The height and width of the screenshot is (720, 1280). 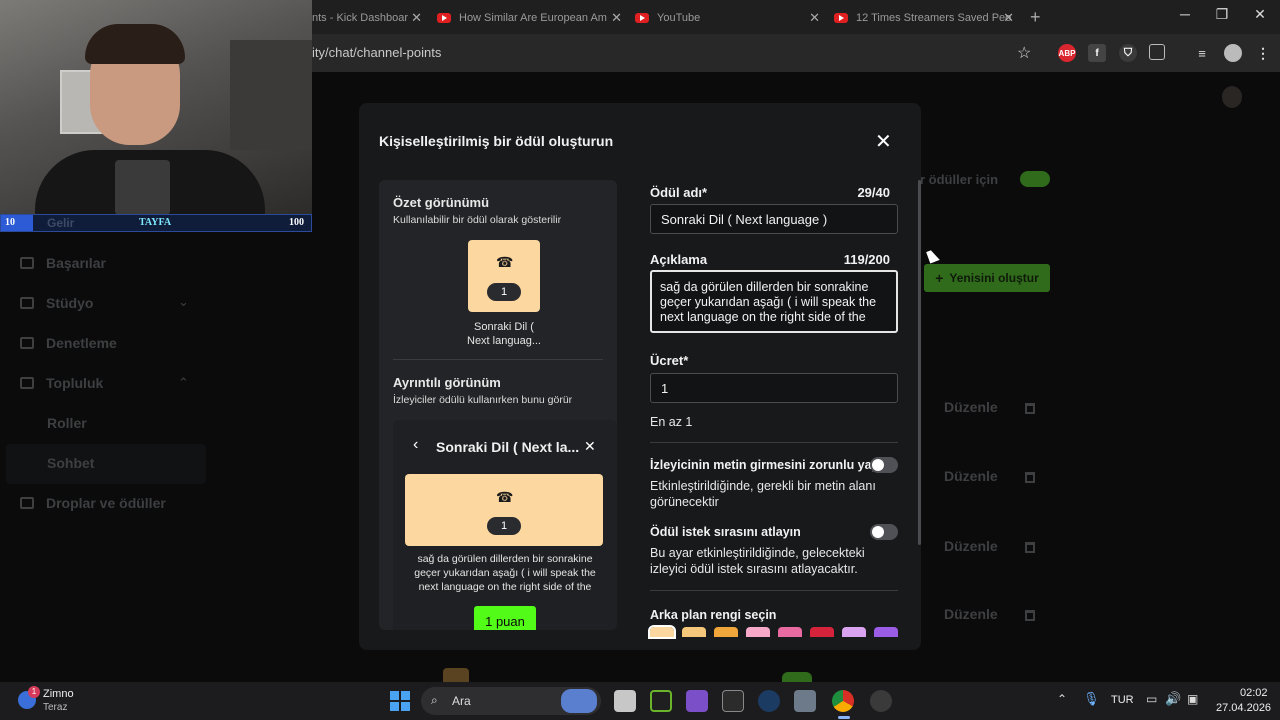 I want to click on reward-name-input: Sonraki Dil ( Next language ), so click(x=774, y=219).